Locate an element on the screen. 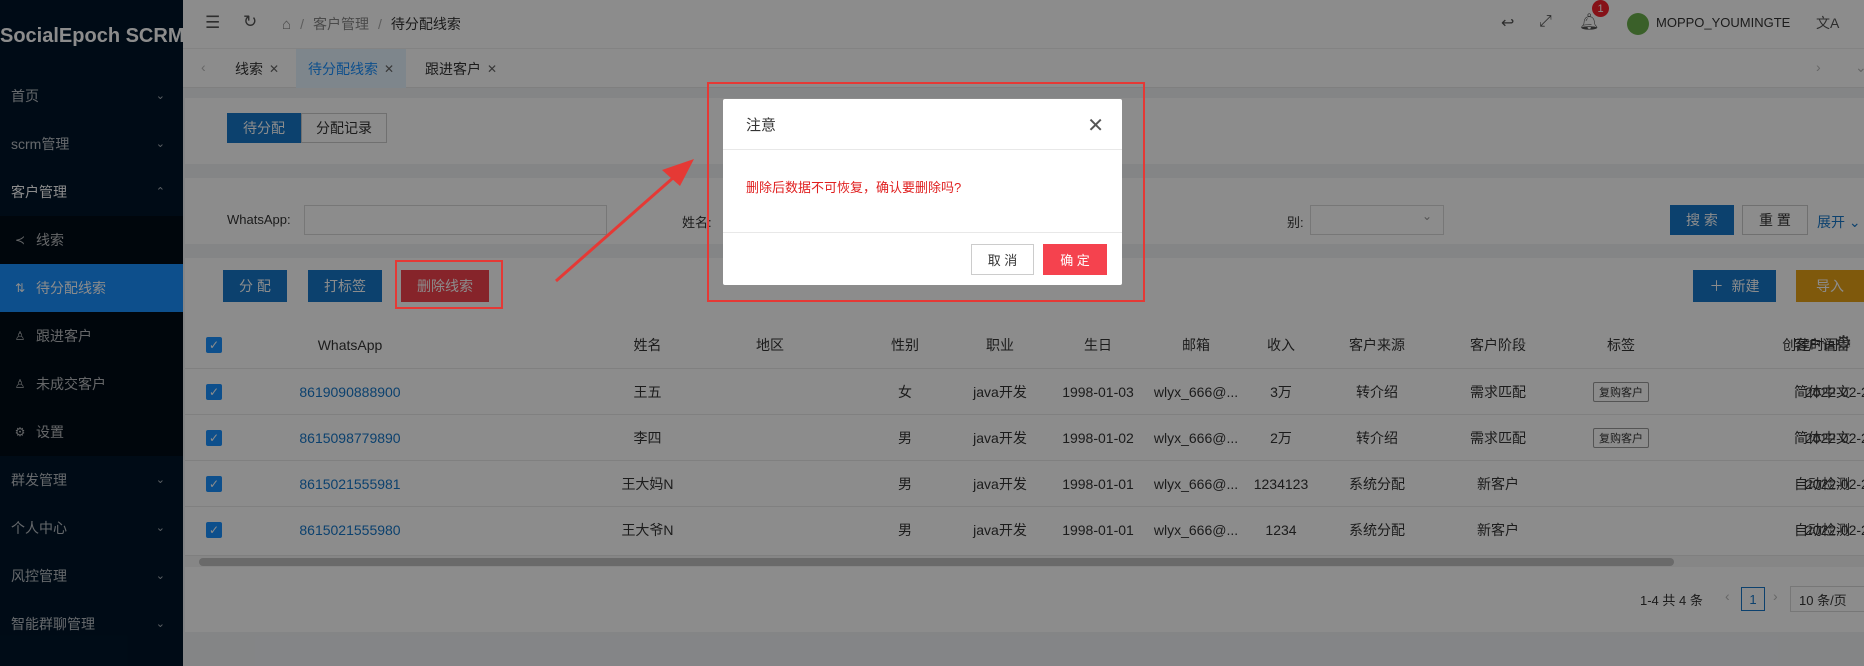 The width and height of the screenshot is (1864, 666). confirm-button: 确 定 is located at coordinates (1075, 259).